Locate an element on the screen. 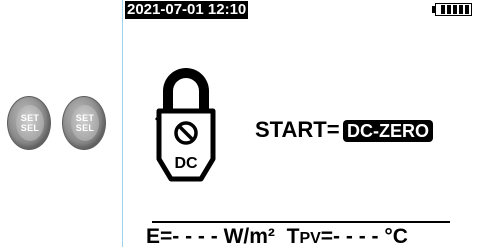 Image resolution: width=487 pixels, height=250 pixels. start-label: START= is located at coordinates (297, 129).